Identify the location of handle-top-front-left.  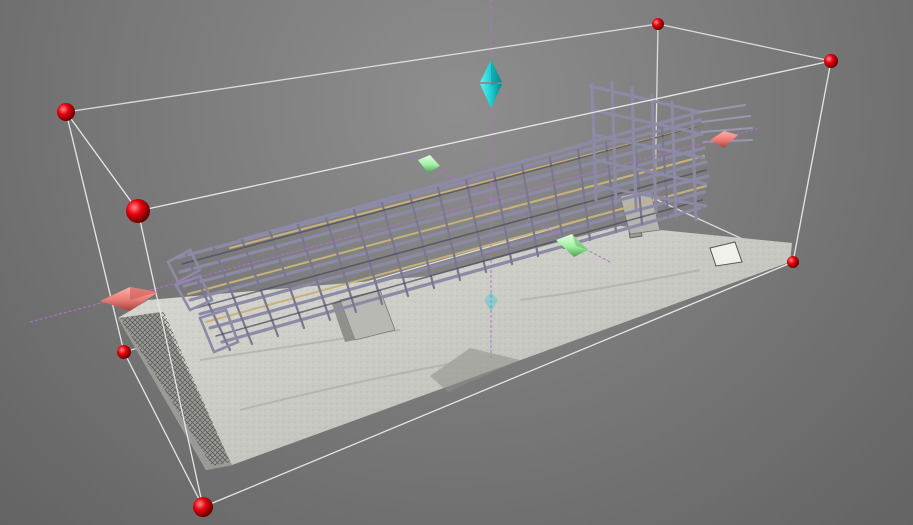
(138, 211).